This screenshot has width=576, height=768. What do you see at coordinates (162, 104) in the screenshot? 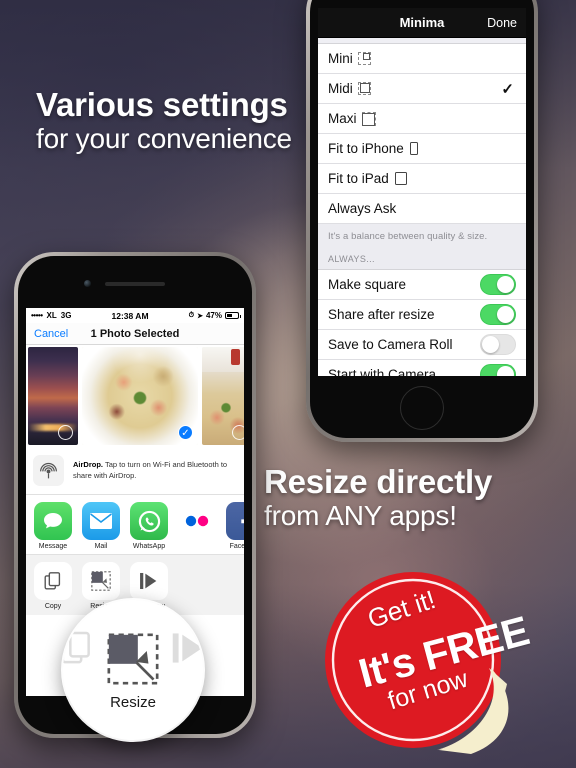
I see `headline-settings-line1: Various settings` at bounding box center [162, 104].